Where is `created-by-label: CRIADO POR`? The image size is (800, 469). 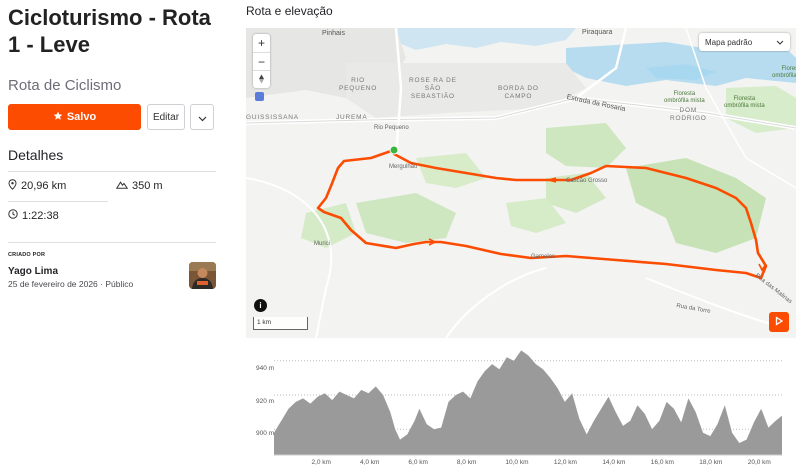 created-by-label: CRIADO POR is located at coordinates (27, 255).